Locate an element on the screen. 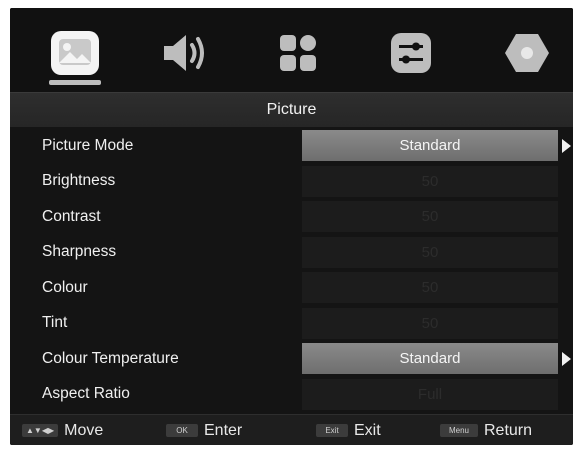  setting-row-colour: Colour 50 is located at coordinates (291, 288).